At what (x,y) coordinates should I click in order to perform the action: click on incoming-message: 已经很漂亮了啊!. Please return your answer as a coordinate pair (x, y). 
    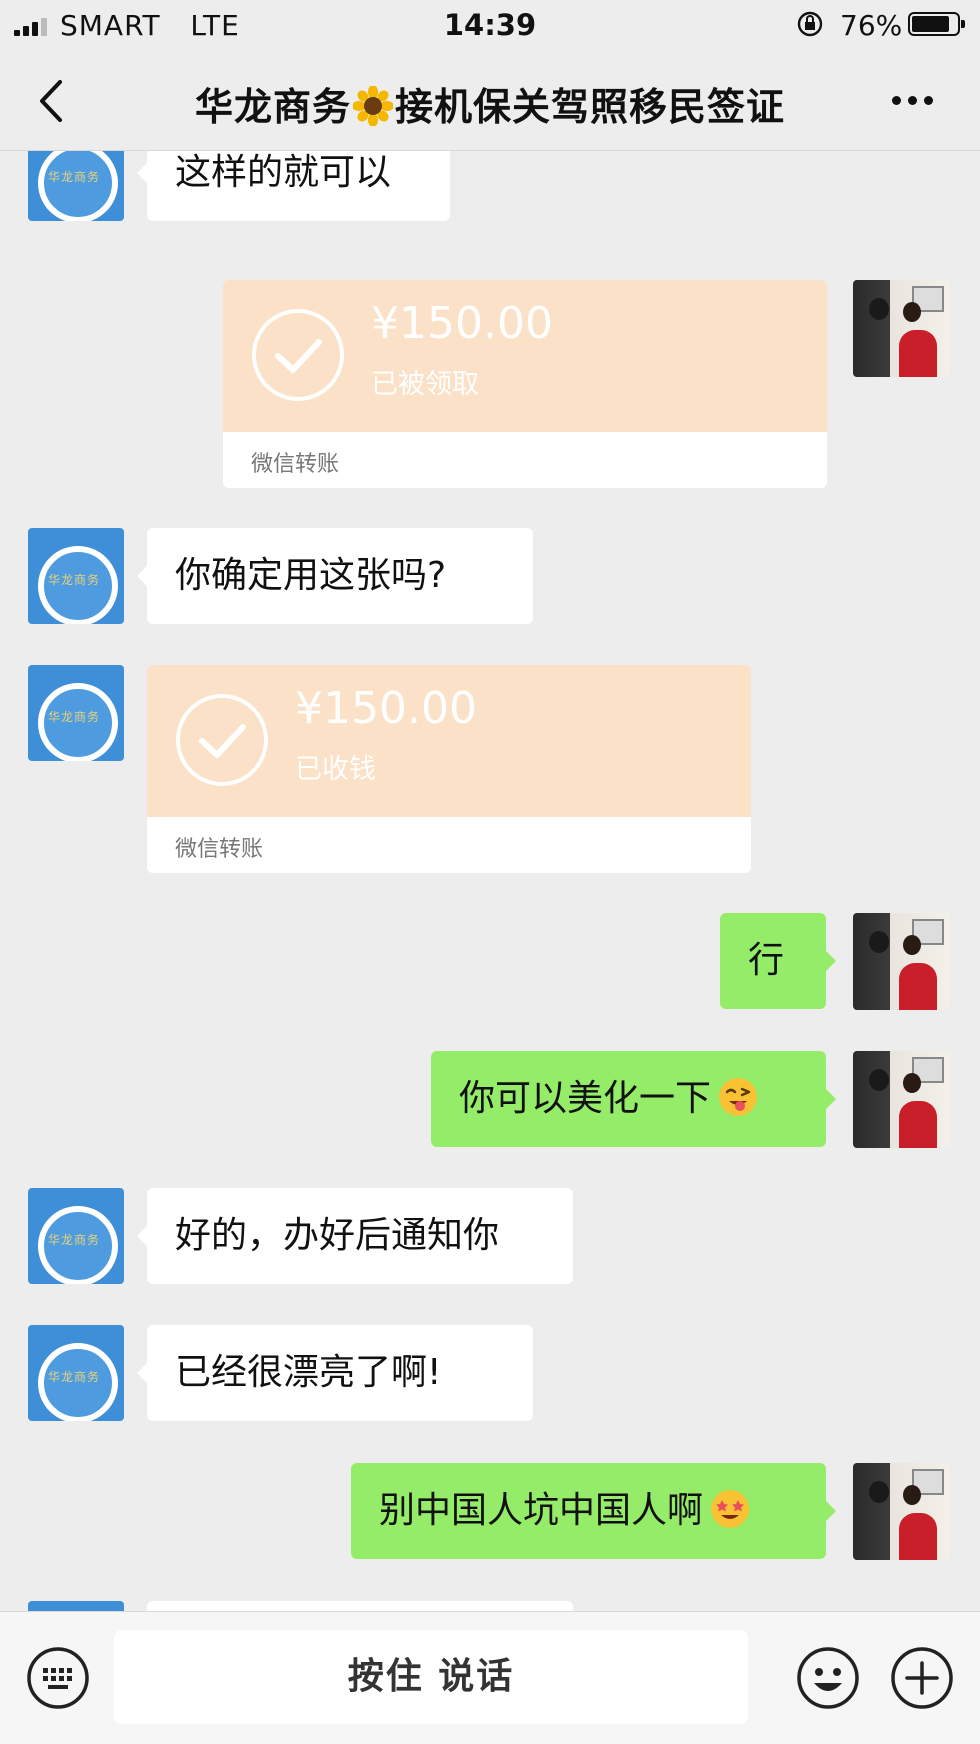
    Looking at the image, I should click on (335, 1373).